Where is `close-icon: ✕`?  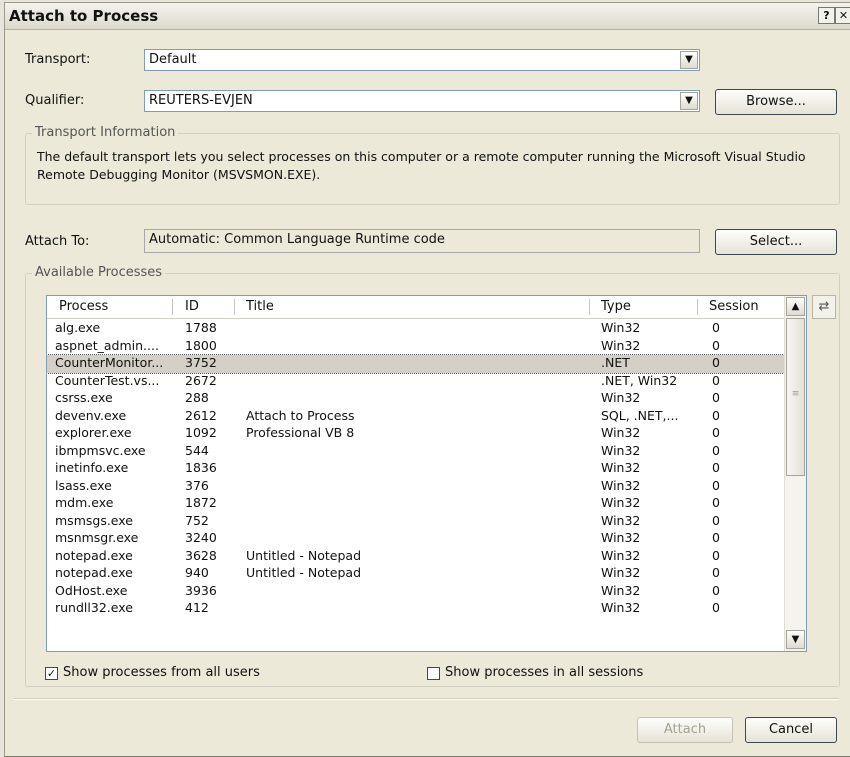
close-icon: ✕ is located at coordinates (842, 15).